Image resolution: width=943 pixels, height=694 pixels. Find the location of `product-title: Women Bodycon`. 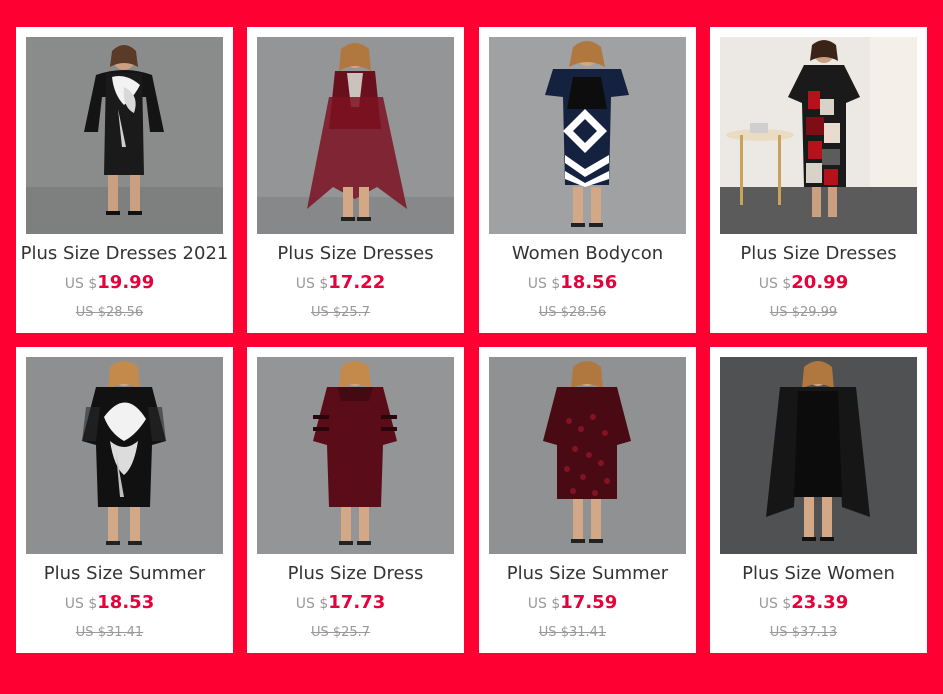

product-title: Women Bodycon is located at coordinates (587, 254).